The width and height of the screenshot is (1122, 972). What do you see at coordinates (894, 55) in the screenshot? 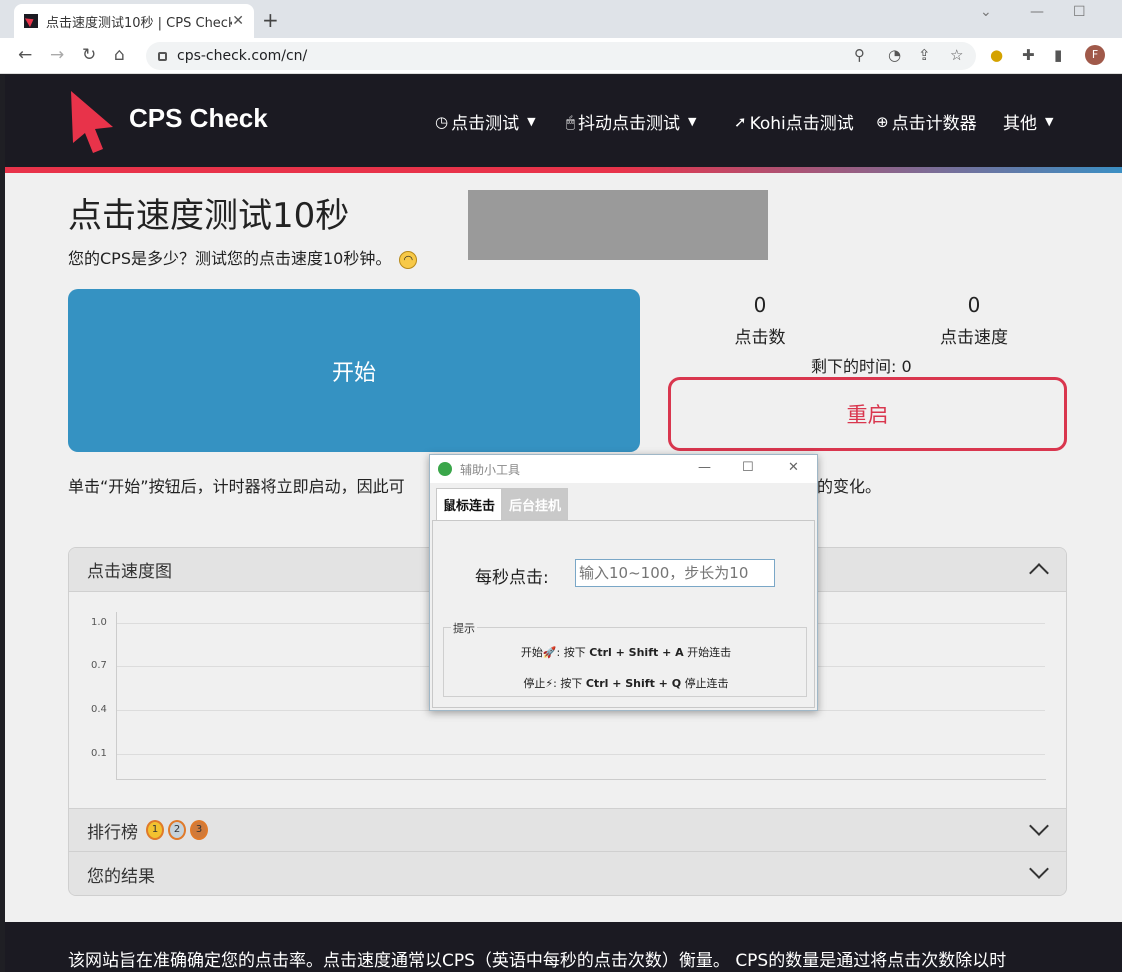
I see `performance-icon: ◔` at bounding box center [894, 55].